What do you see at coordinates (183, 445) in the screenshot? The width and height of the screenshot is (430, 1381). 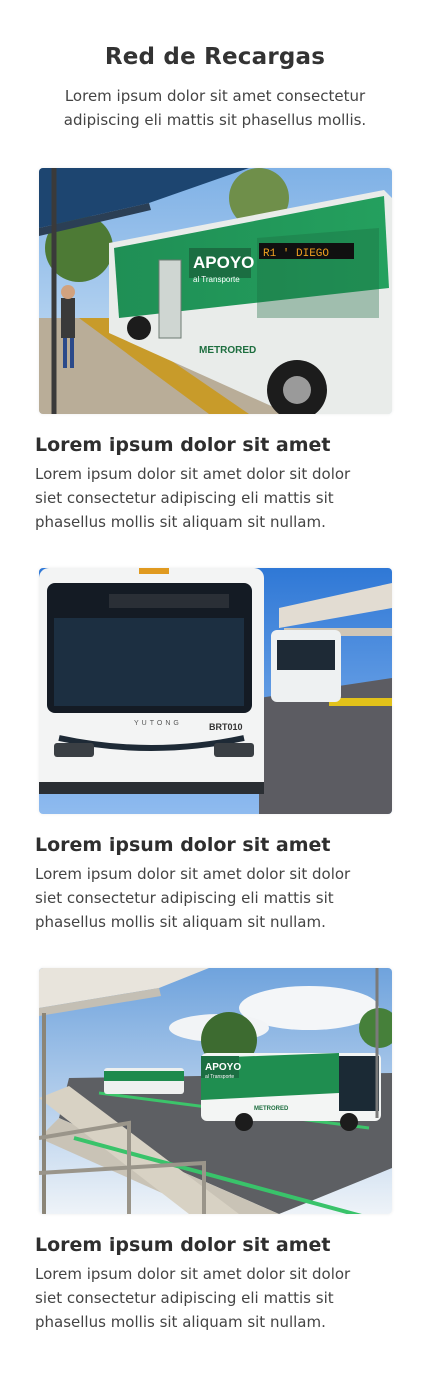 I see `card-1-title: Lorem ipsum dolor sit amet` at bounding box center [183, 445].